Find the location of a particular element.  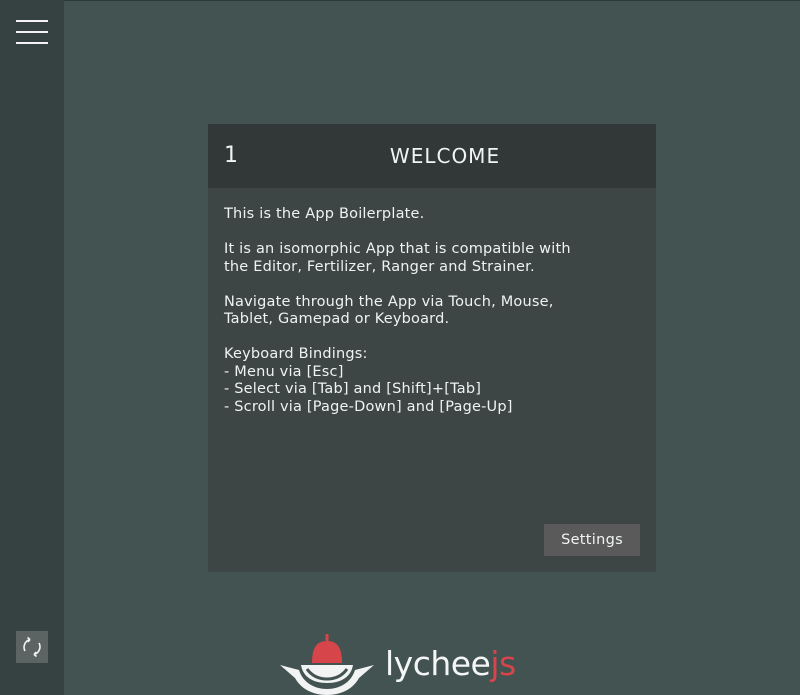

menu-button is located at coordinates (32, 33).